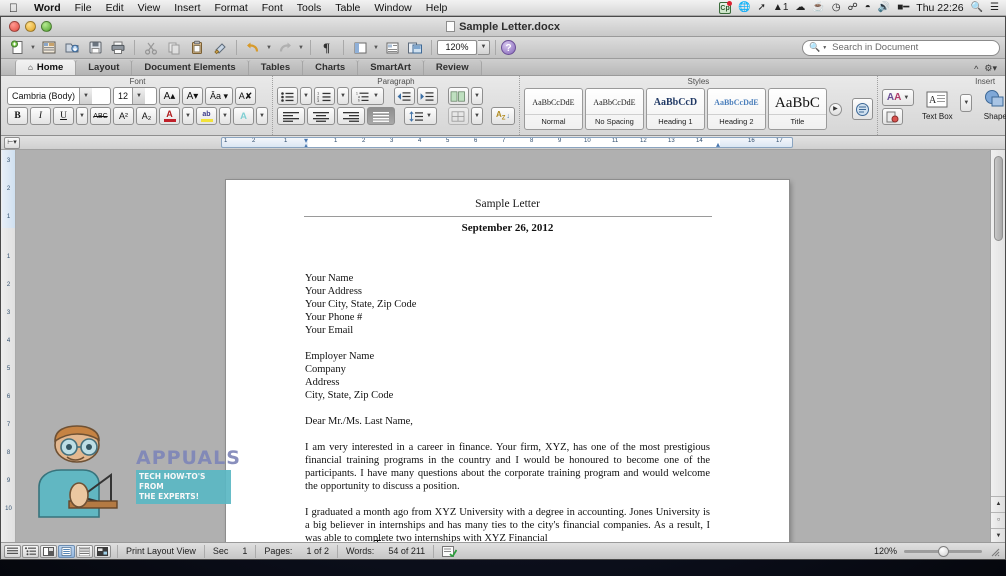 Image resolution: width=1006 pixels, height=576 pixels. I want to click on right-indent-marker: ▴, so click(718, 143).